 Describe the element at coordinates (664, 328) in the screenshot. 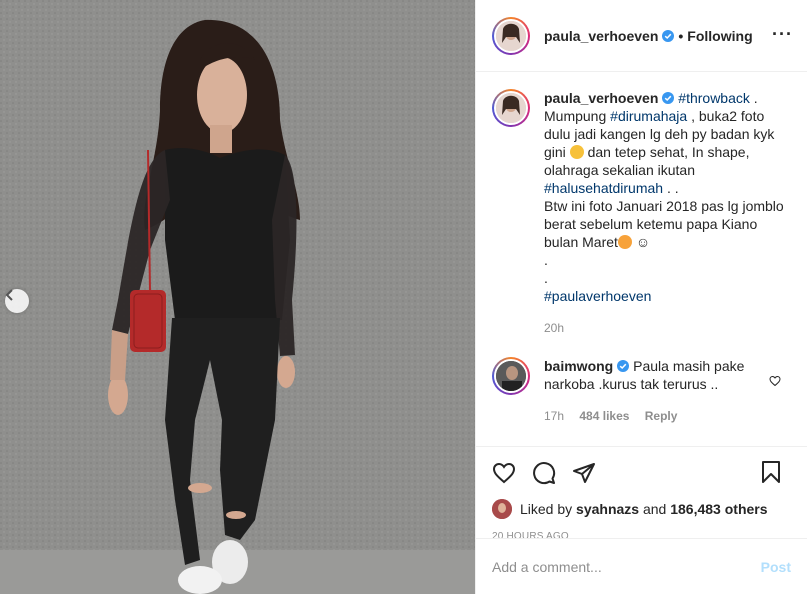

I see `caption-meta: 20h` at that location.